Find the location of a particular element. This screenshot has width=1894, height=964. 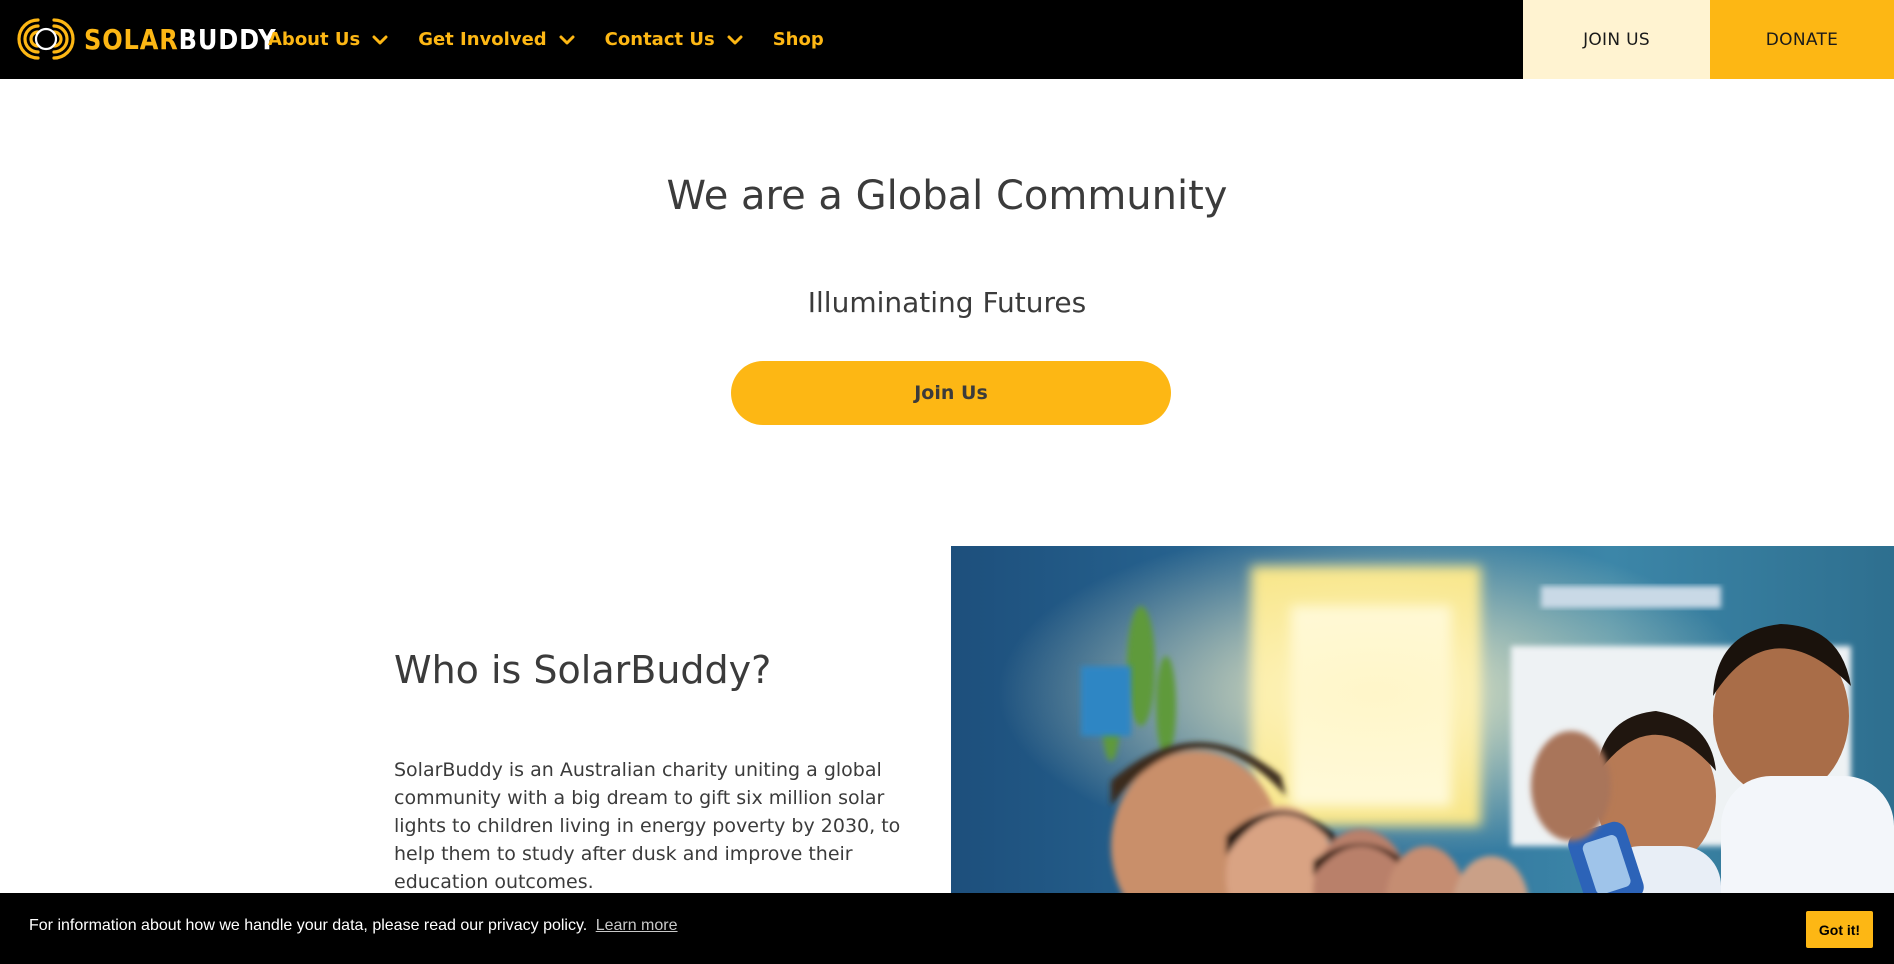

nav-contact-us-label: Contact Us is located at coordinates (659, 39).